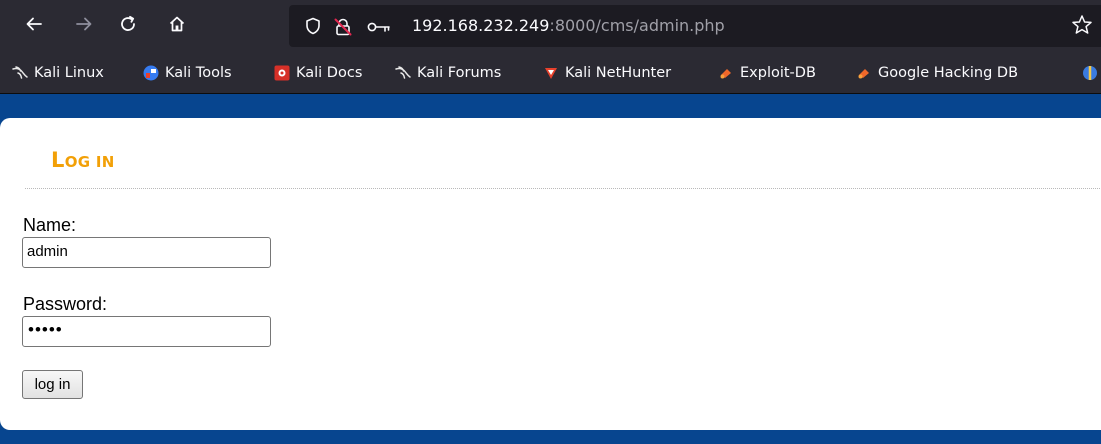  What do you see at coordinates (1082, 25) in the screenshot?
I see `bookmark-star-icon` at bounding box center [1082, 25].